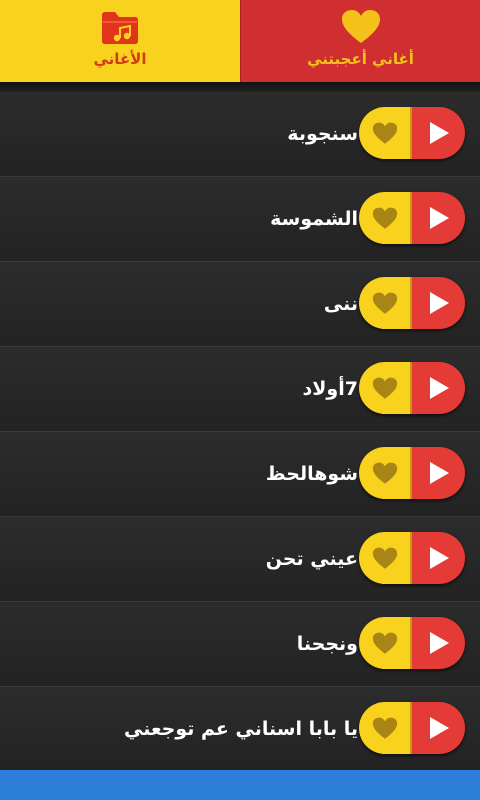 The height and width of the screenshot is (800, 480). Describe the element at coordinates (240, 304) in the screenshot. I see `song-row: ننى` at that location.